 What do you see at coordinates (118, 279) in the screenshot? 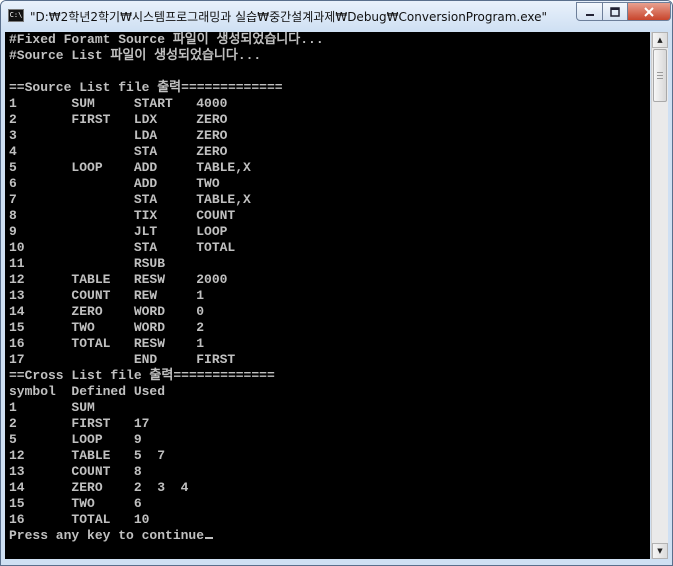
I see `console-line: 12 TABLE RESW 2000` at bounding box center [118, 279].